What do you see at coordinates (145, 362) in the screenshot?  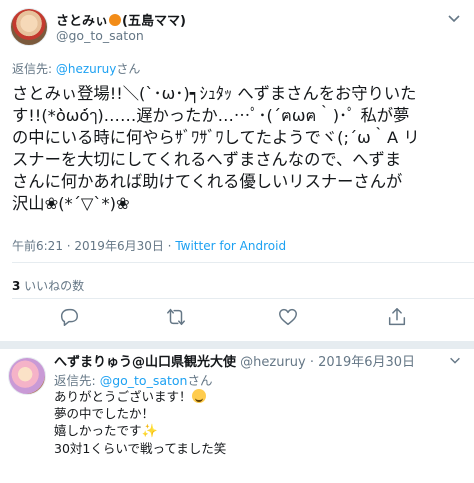 I see `reply-author-name: へずまりゅう@山口県観光大使` at bounding box center [145, 362].